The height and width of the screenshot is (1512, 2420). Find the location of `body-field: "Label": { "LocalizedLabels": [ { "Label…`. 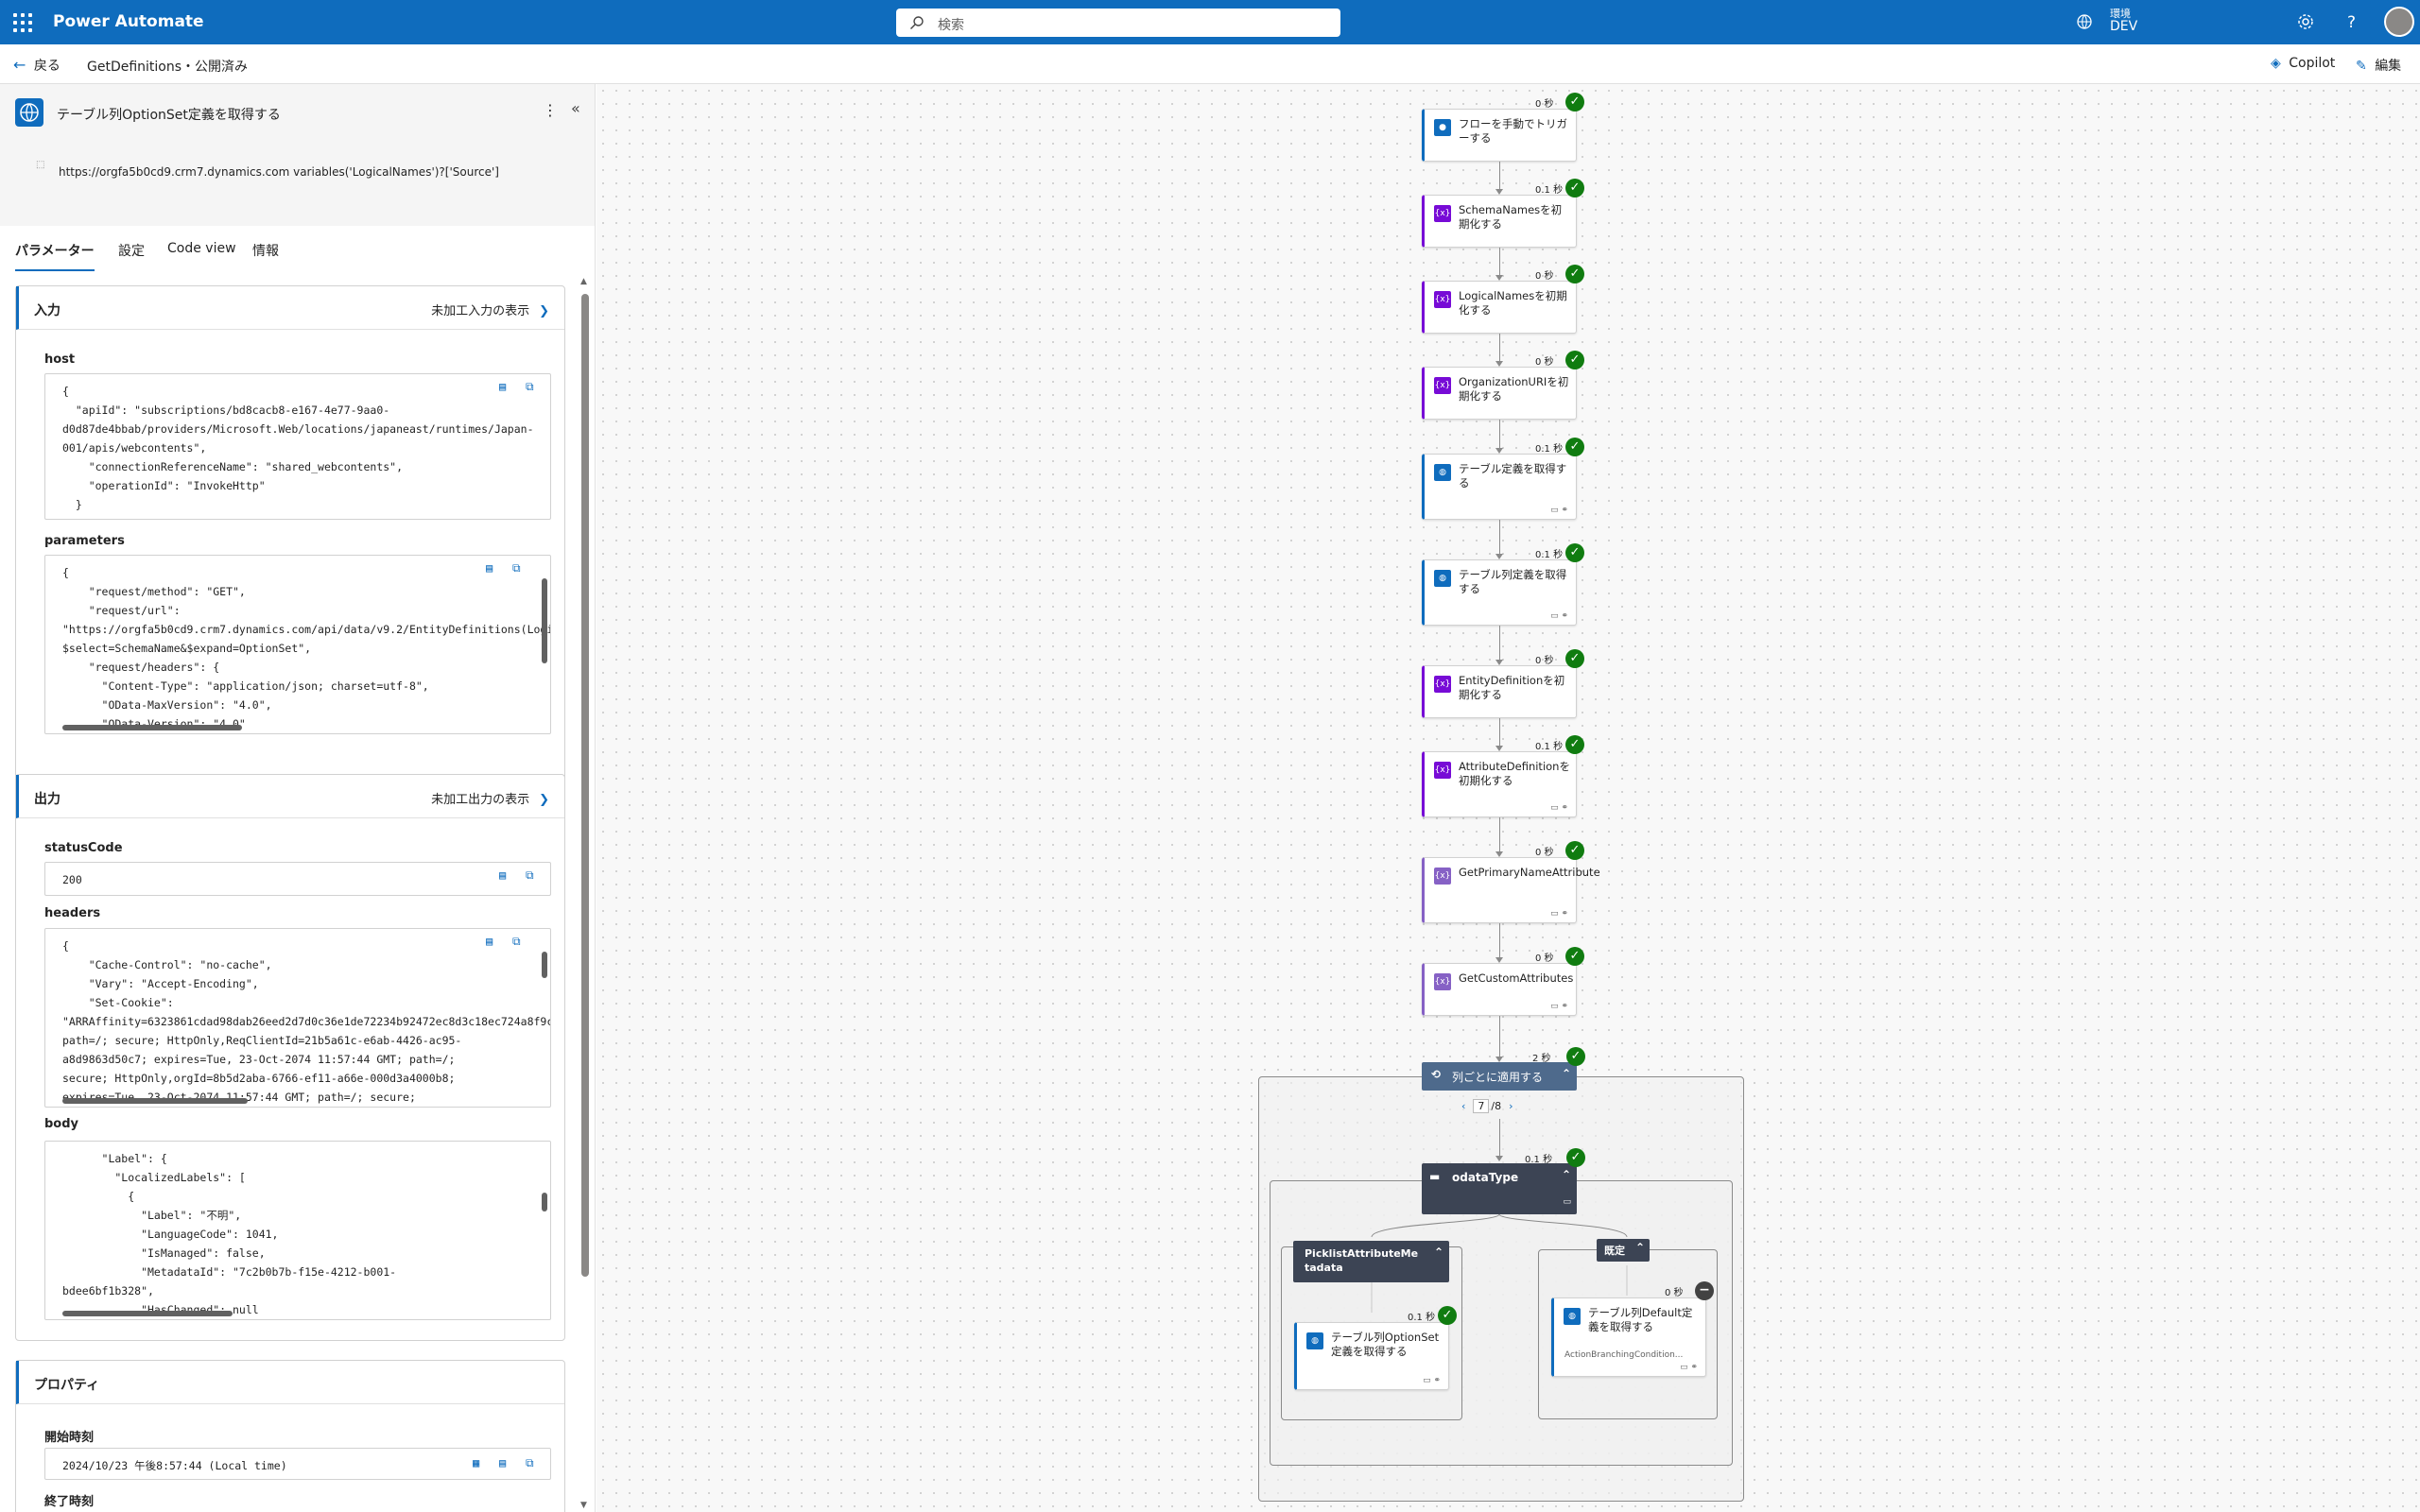

body-field: "Label": { "LocalizedLabels": [ { "Label… is located at coordinates (297, 1230).